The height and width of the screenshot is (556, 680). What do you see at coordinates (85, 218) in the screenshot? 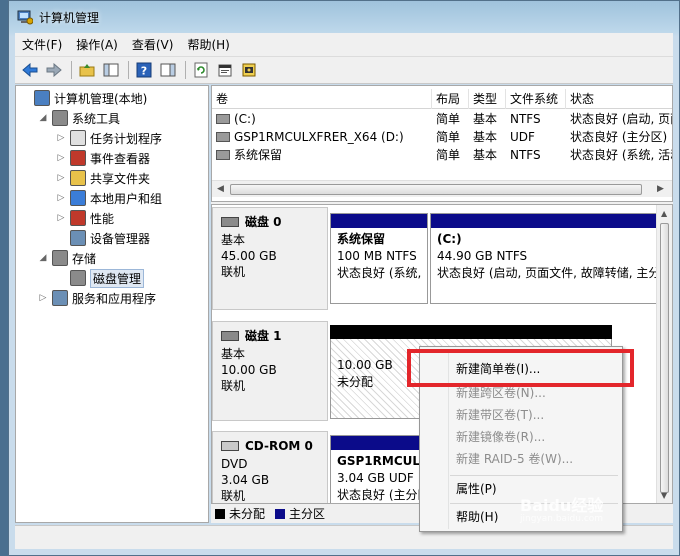
I see `tree-item: ▷ 性能` at bounding box center [85, 218].